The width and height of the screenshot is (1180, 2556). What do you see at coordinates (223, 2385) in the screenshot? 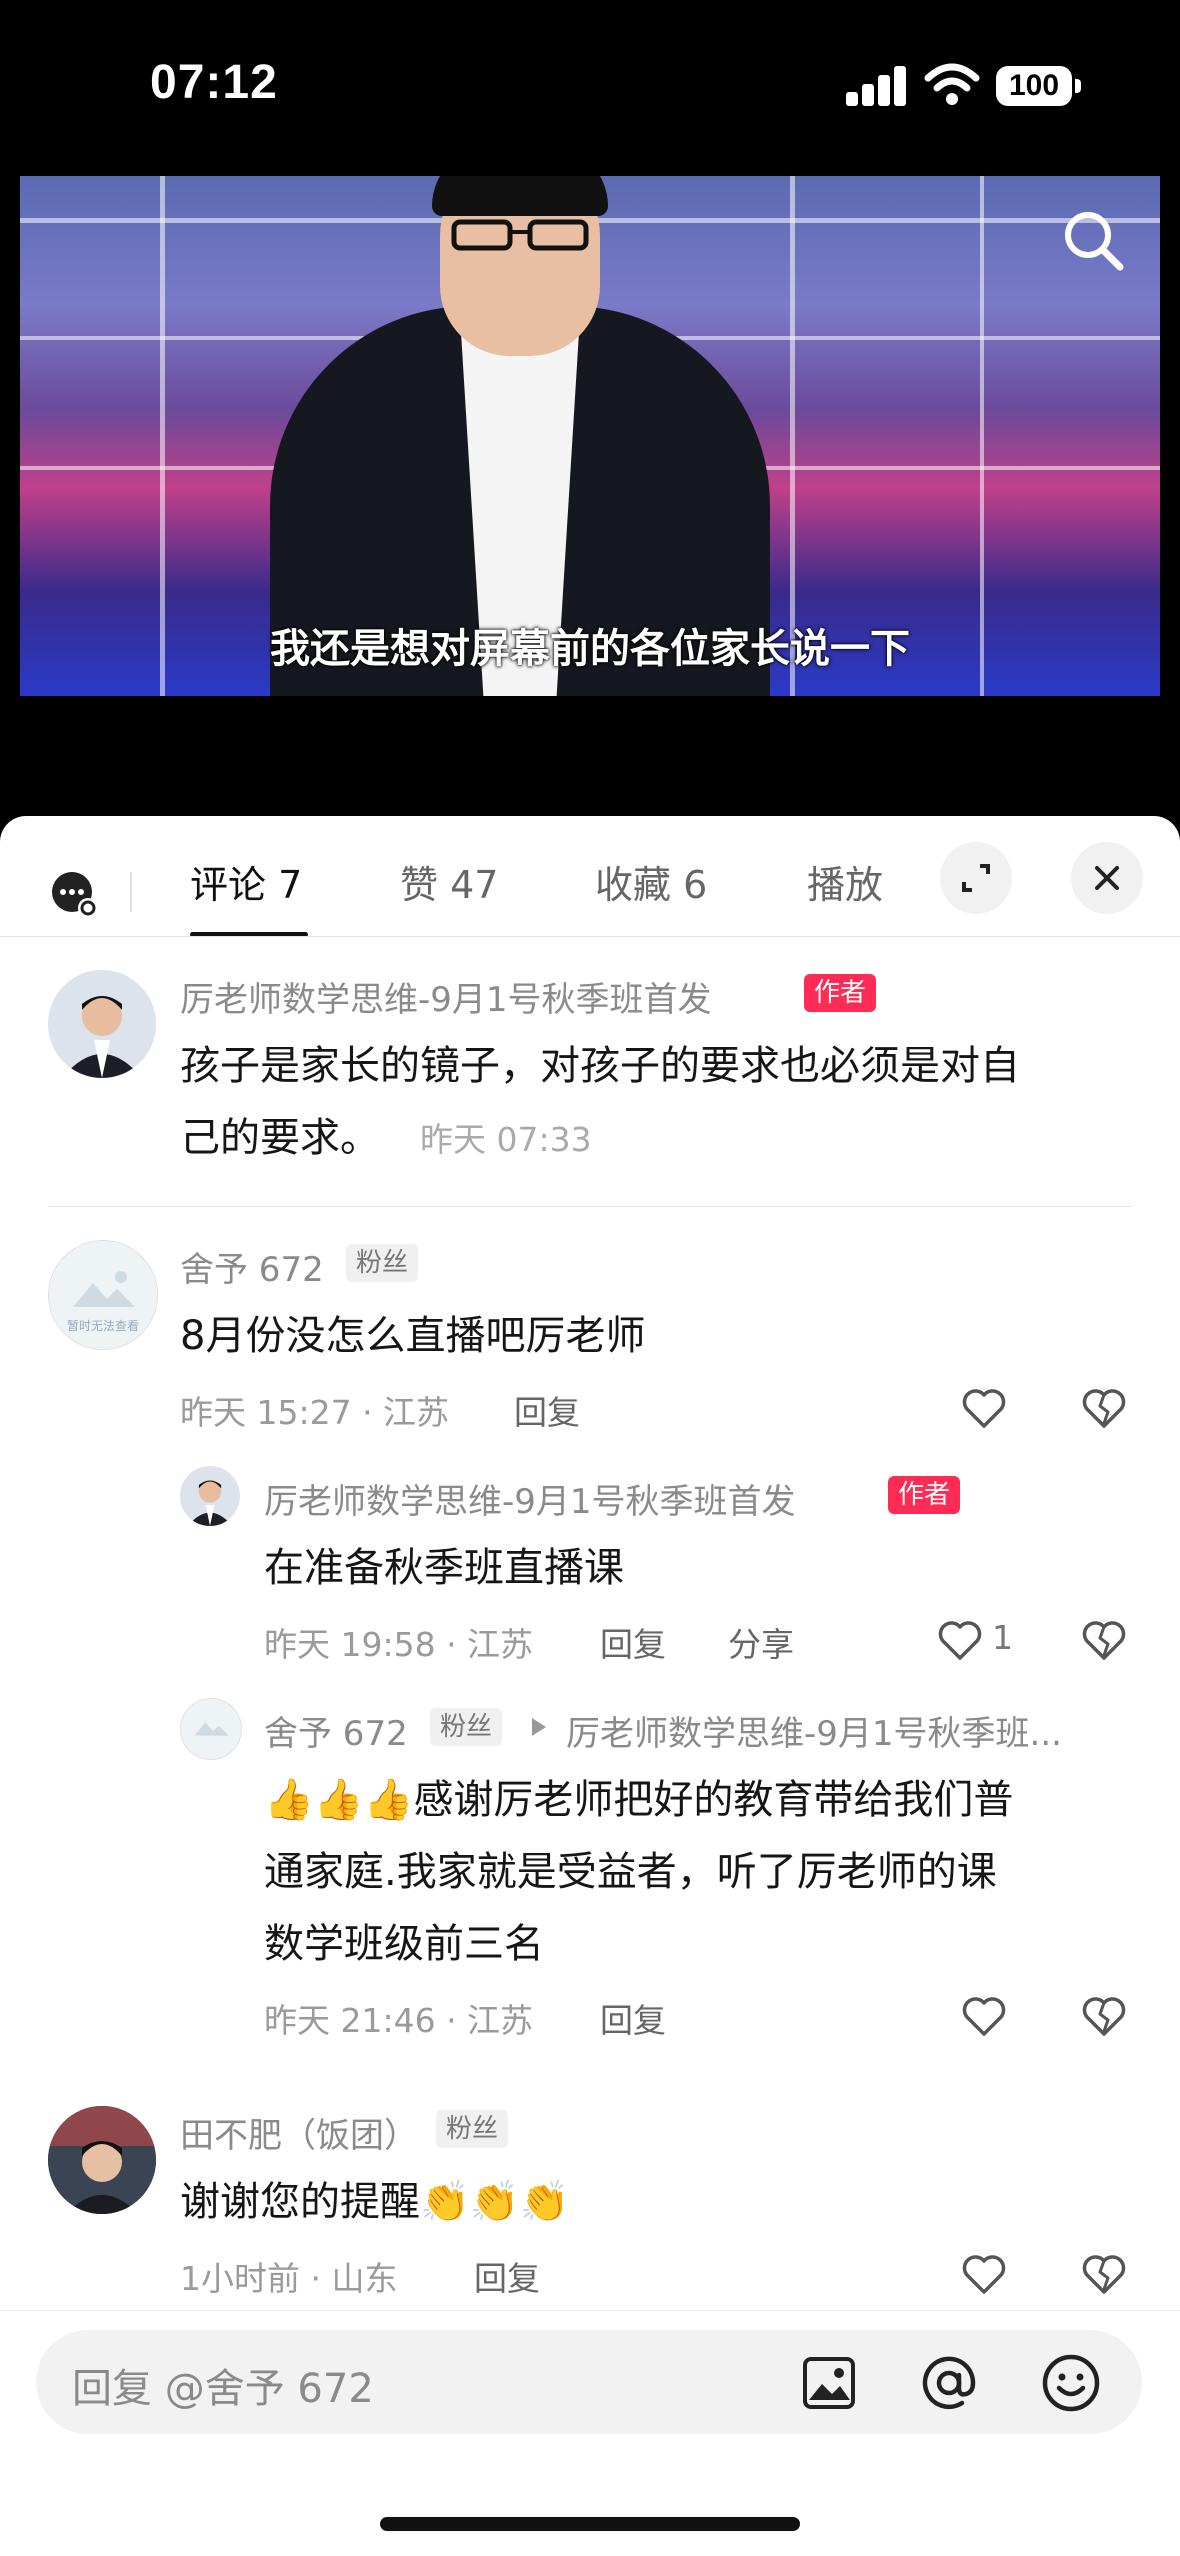
I see `reply-input-placeholder: 回复 @舍予 672` at bounding box center [223, 2385].